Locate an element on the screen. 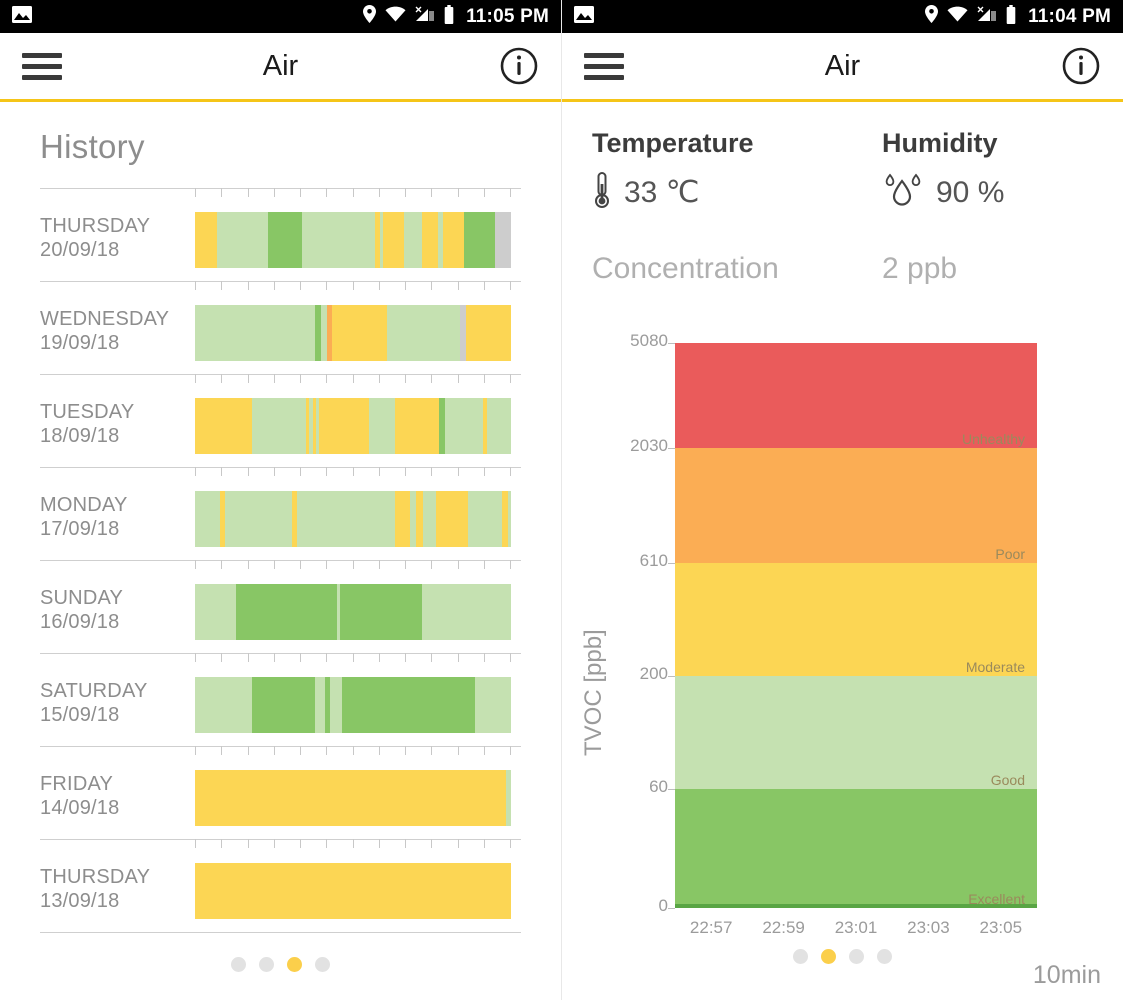 The height and width of the screenshot is (1000, 1123). history-row: THURSDAY 20/09/18 is located at coordinates (280, 234).